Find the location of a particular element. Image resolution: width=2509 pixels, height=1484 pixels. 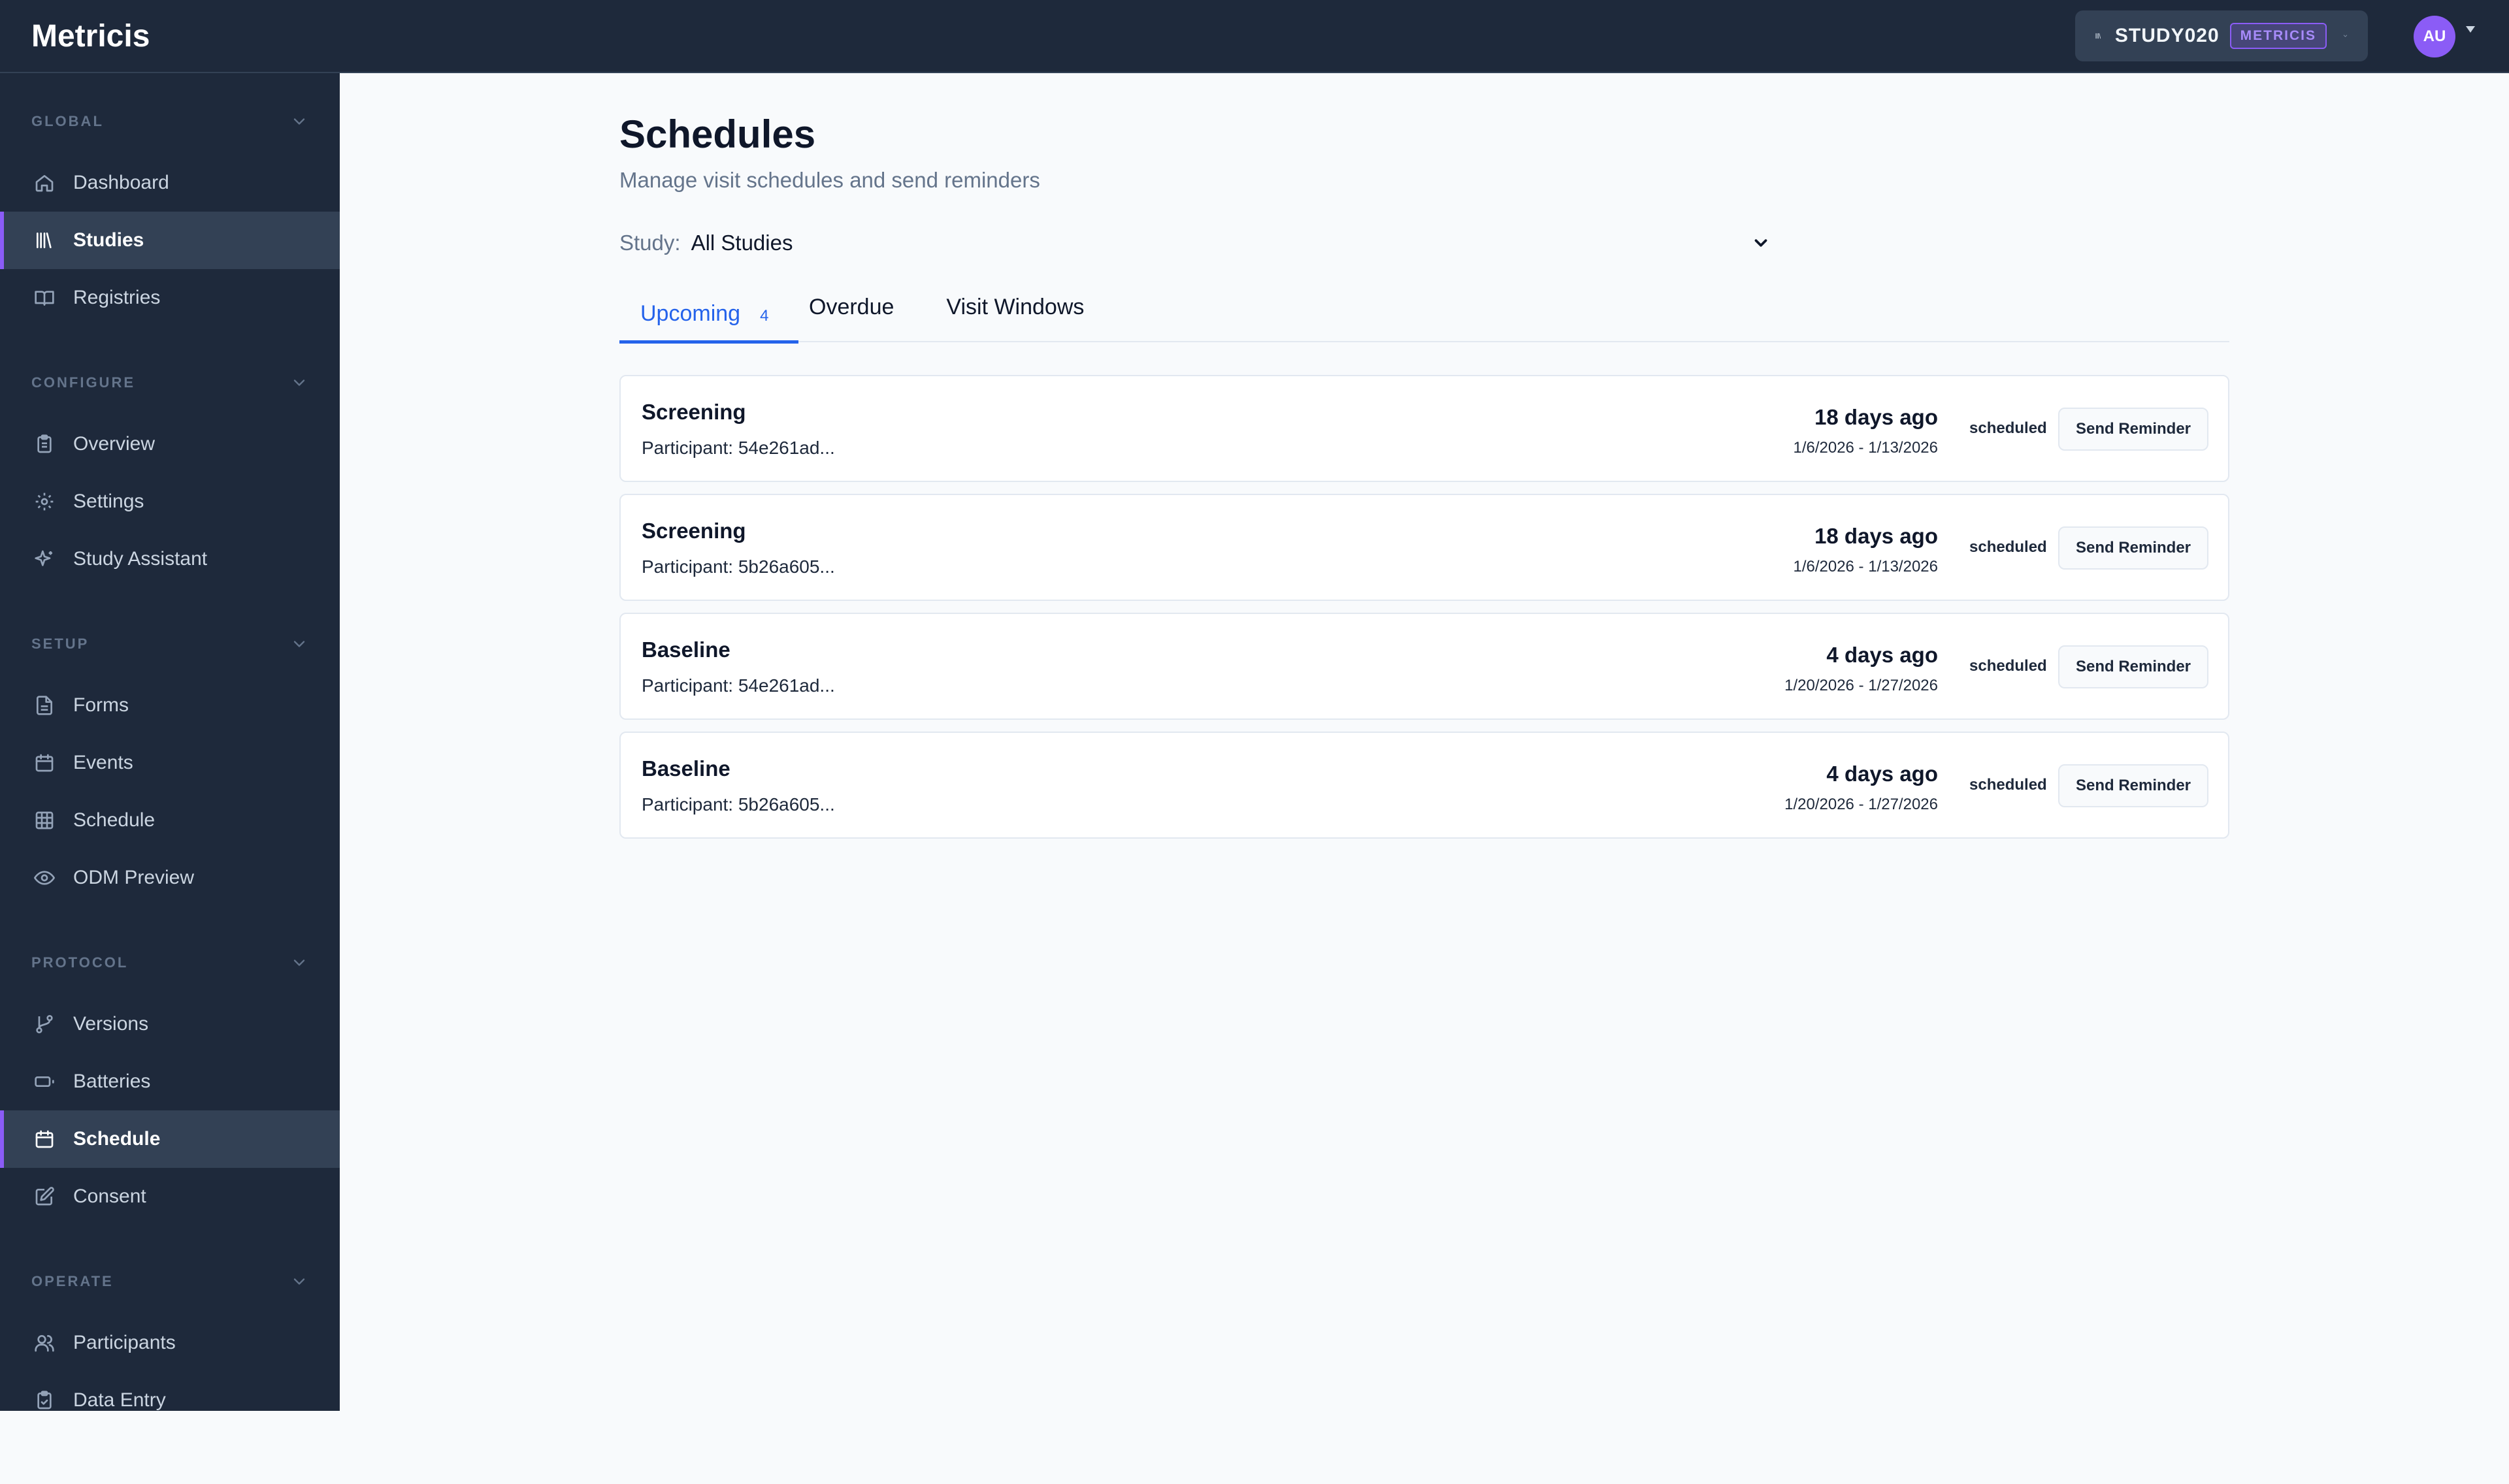

app-logo: Metricis is located at coordinates (90, 36).